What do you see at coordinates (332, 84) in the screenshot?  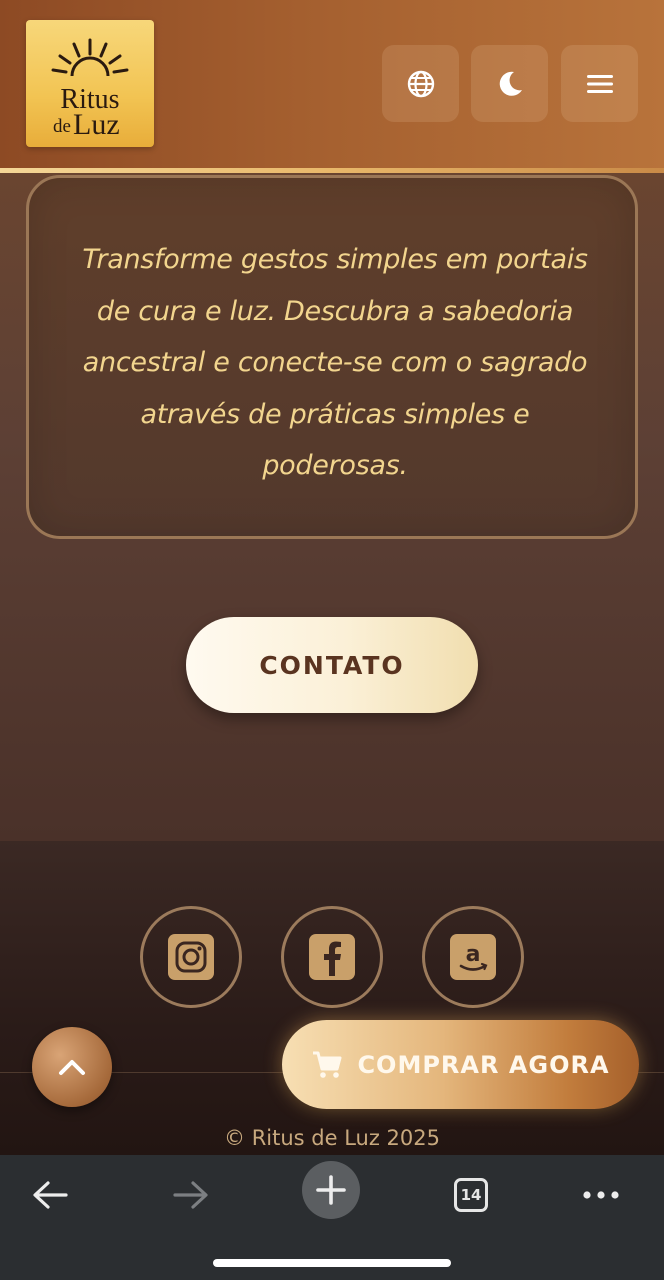 I see `site-header: Ritus de Luz` at bounding box center [332, 84].